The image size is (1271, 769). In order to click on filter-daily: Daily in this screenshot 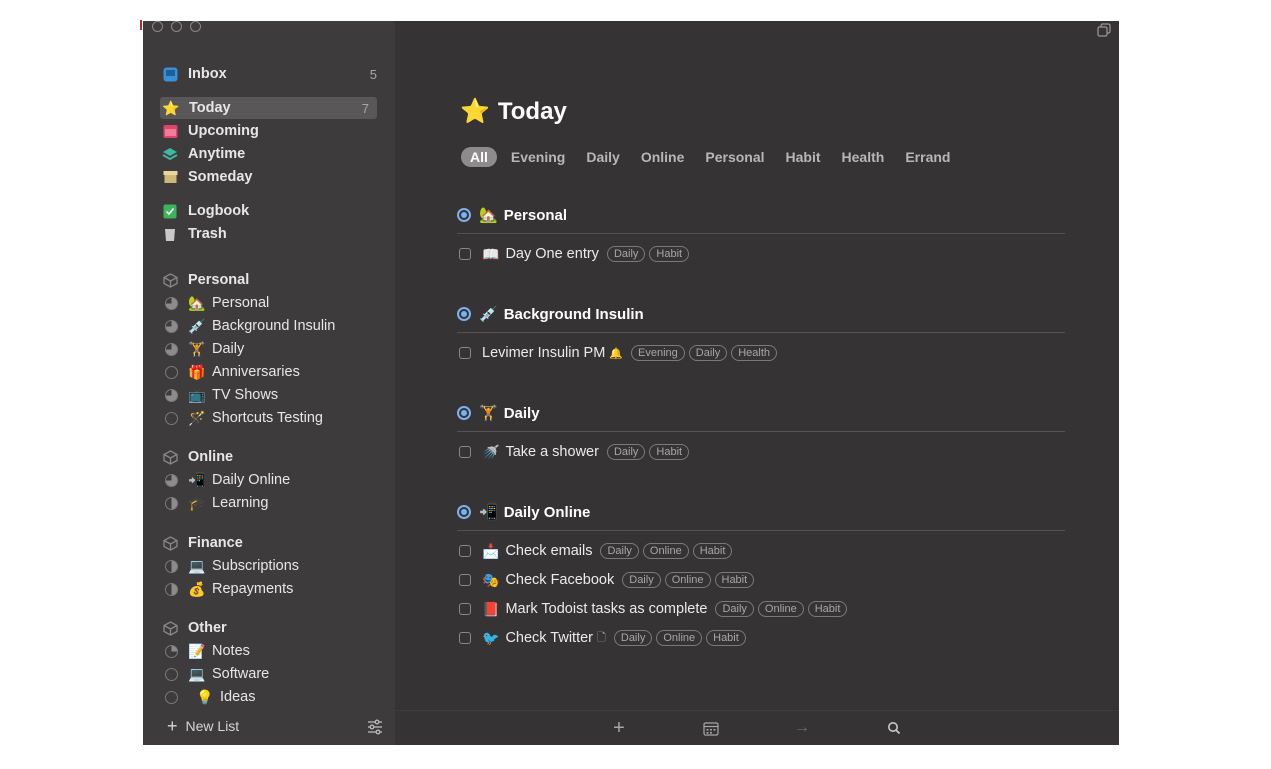, I will do `click(602, 157)`.